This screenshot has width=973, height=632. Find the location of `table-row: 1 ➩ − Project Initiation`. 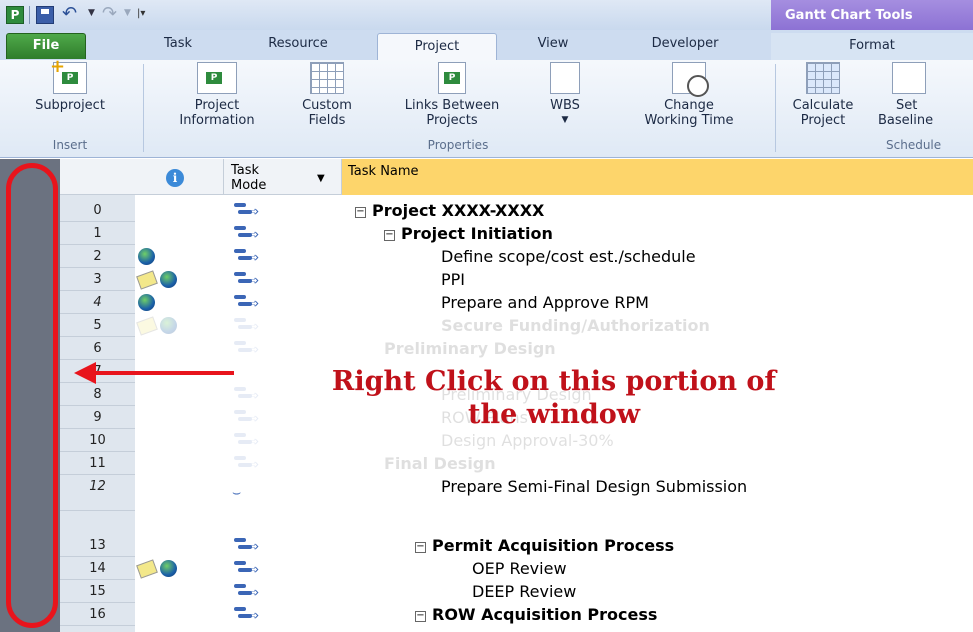

table-row: 1 ➩ − Project Initiation is located at coordinates (486, 233).